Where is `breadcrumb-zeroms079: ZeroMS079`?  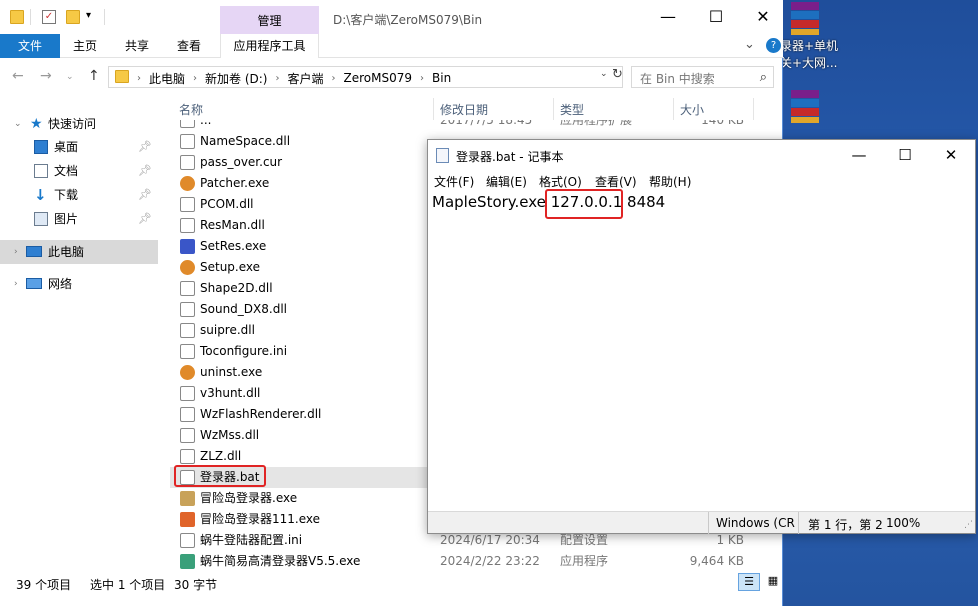
breadcrumb-zeroms079: ZeroMS079 is located at coordinates (378, 78).